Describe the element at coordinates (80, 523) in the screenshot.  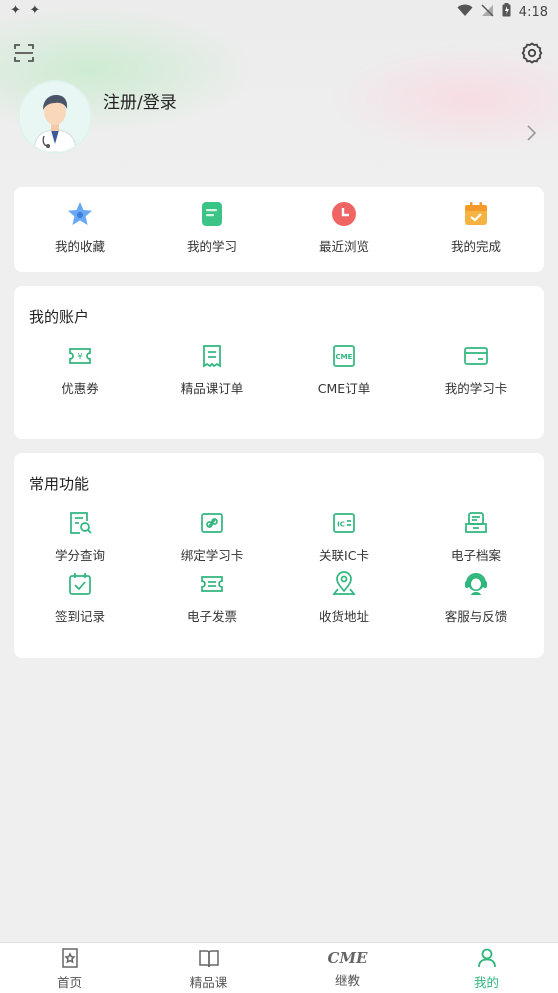
I see `credit-search-icon` at that location.